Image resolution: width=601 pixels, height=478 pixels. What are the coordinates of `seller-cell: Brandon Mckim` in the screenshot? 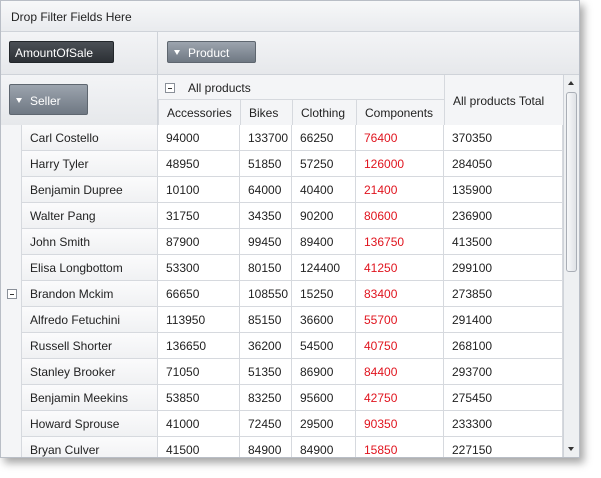 It's located at (90, 294).